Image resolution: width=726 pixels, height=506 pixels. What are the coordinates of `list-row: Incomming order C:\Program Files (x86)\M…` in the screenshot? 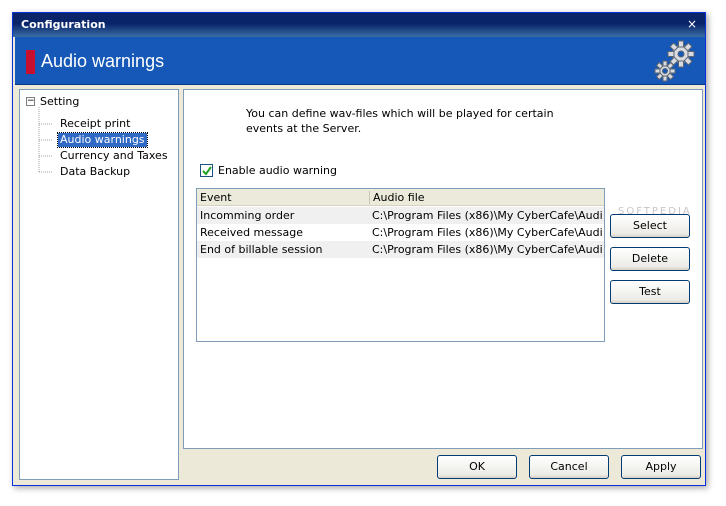 It's located at (400, 215).